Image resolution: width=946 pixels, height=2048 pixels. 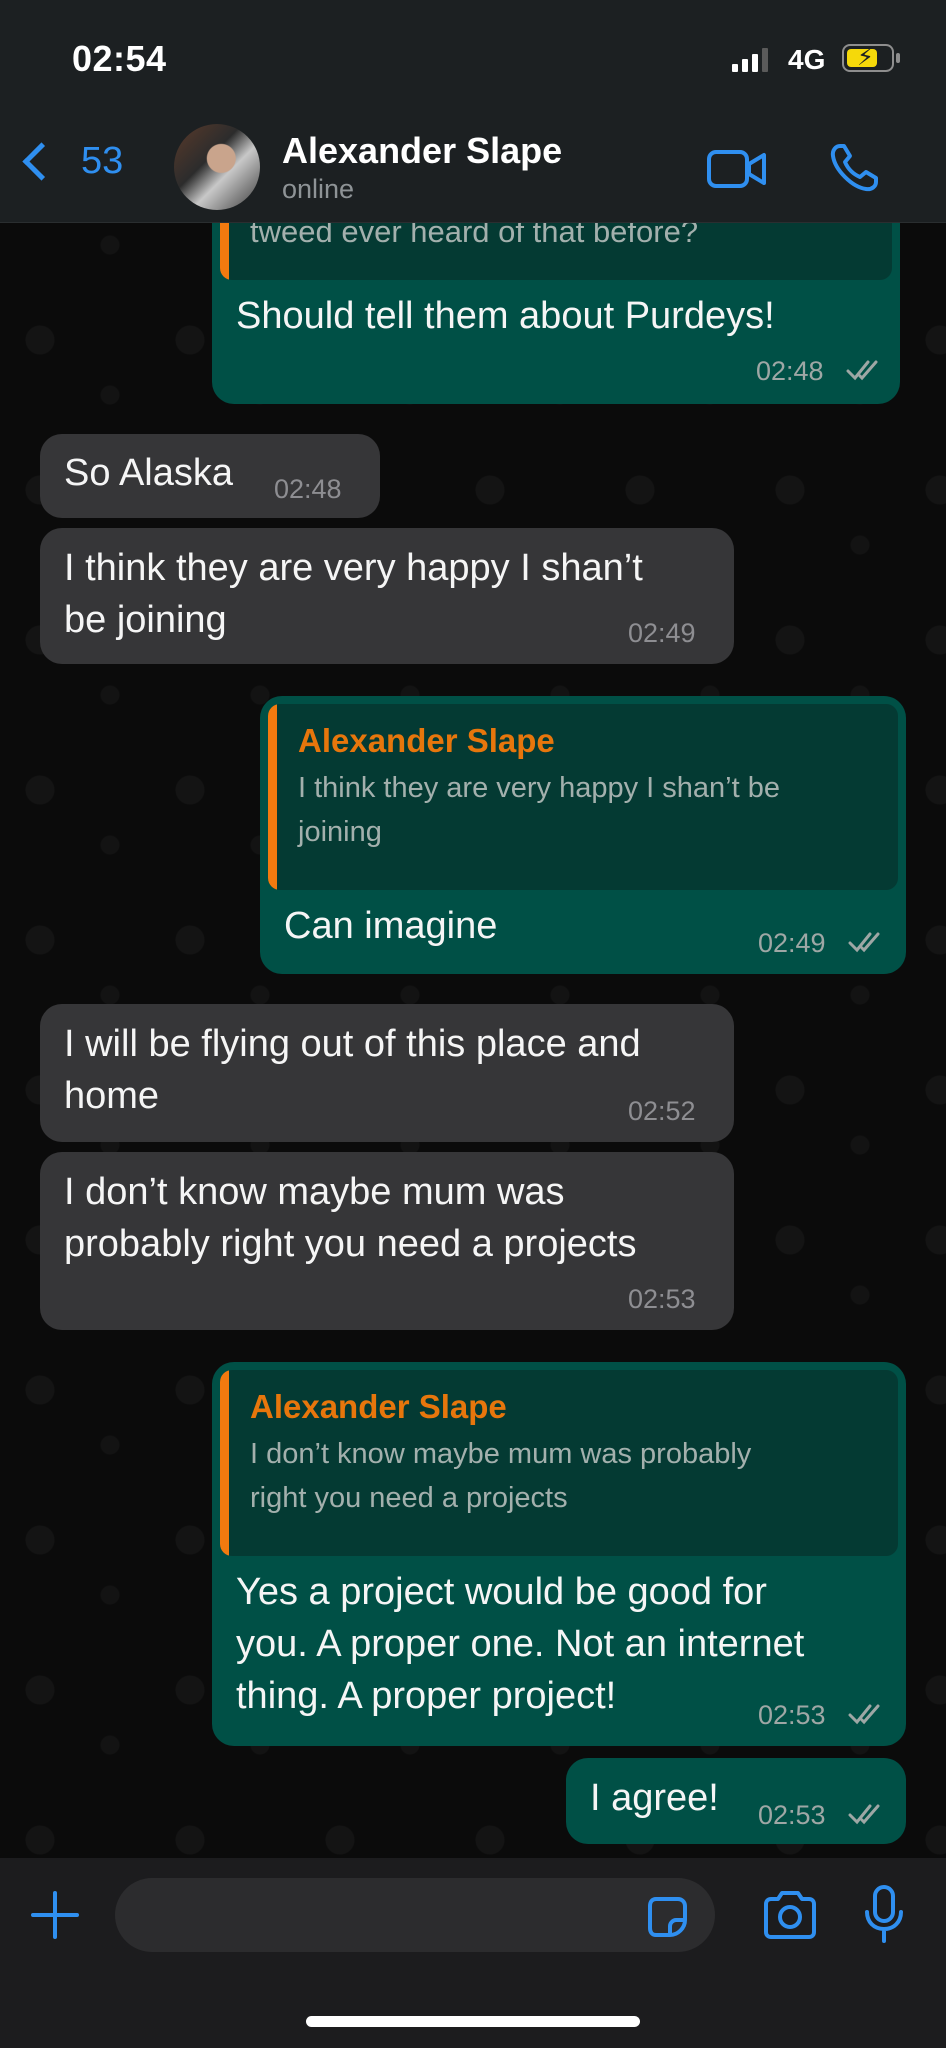 I want to click on message-text: Should tell them about Purdeys!, so click(x=505, y=316).